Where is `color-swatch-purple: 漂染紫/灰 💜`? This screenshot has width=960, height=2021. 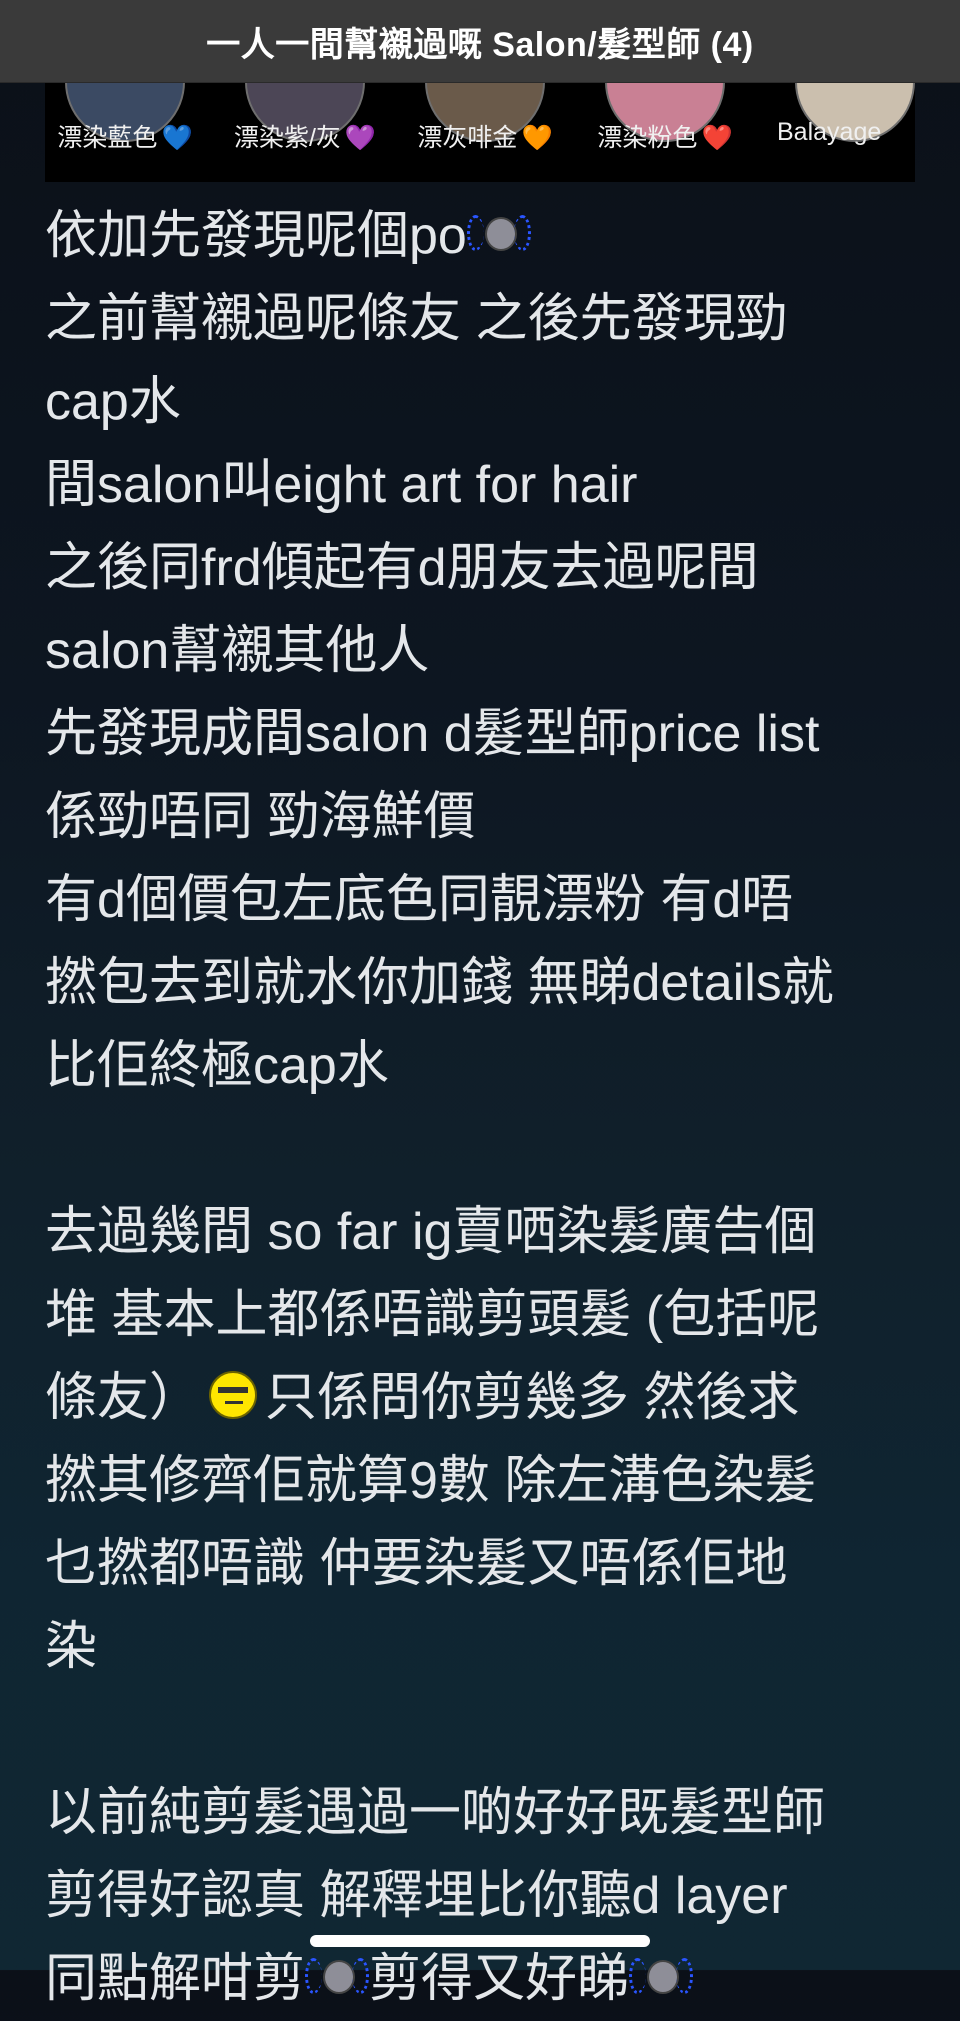 color-swatch-purple: 漂染紫/灰 💜 is located at coordinates (305, 132).